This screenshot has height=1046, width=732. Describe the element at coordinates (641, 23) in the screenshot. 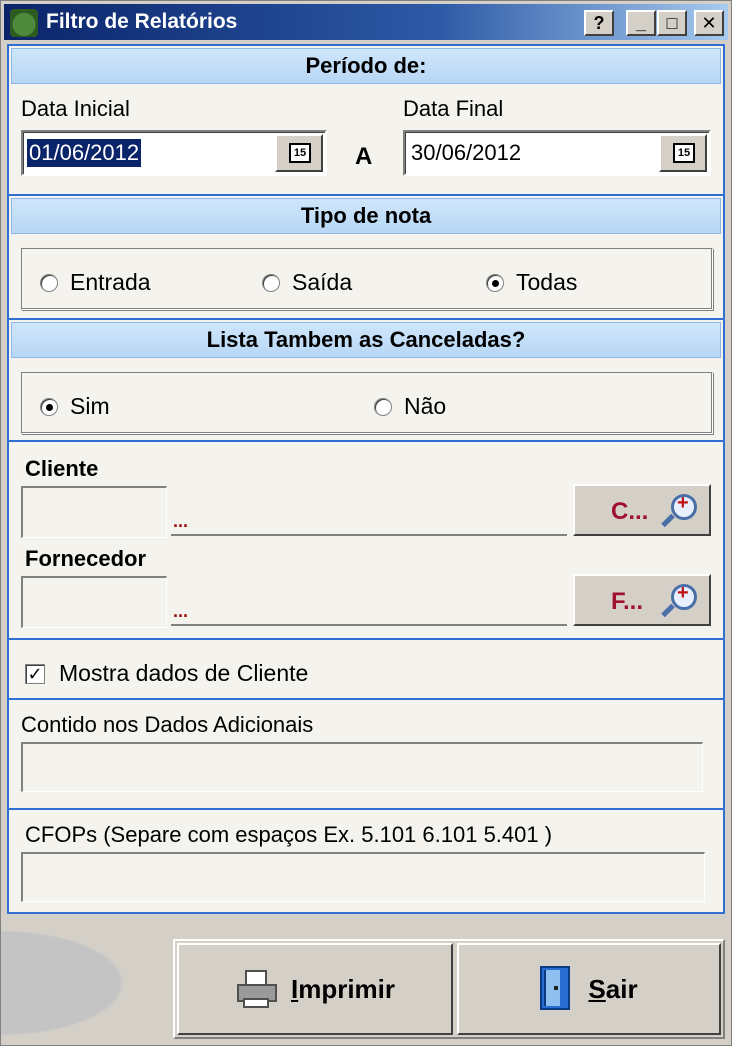

I see `minimize-button: _` at that location.